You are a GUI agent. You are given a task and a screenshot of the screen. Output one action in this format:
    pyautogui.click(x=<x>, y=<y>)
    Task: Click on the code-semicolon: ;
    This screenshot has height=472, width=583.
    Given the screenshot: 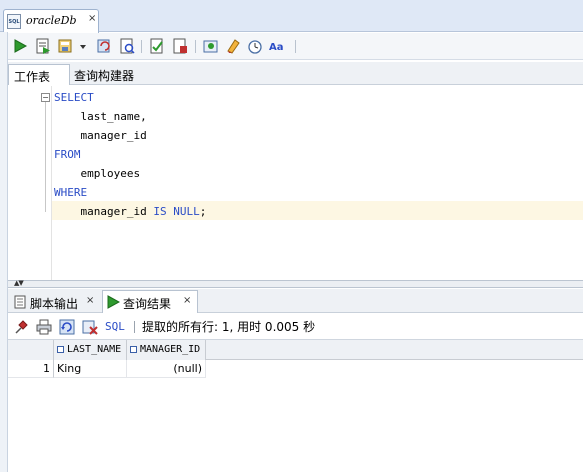 What is the action you would take?
    pyautogui.click(x=203, y=211)
    